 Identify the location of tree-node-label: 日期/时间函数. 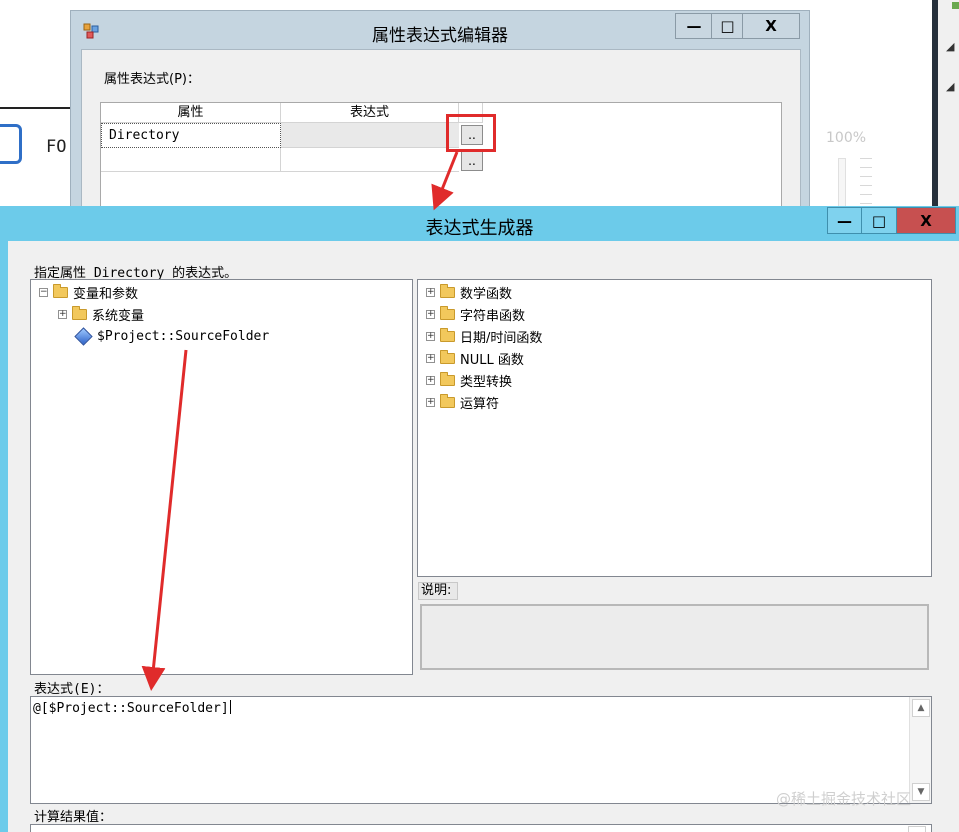
(501, 338).